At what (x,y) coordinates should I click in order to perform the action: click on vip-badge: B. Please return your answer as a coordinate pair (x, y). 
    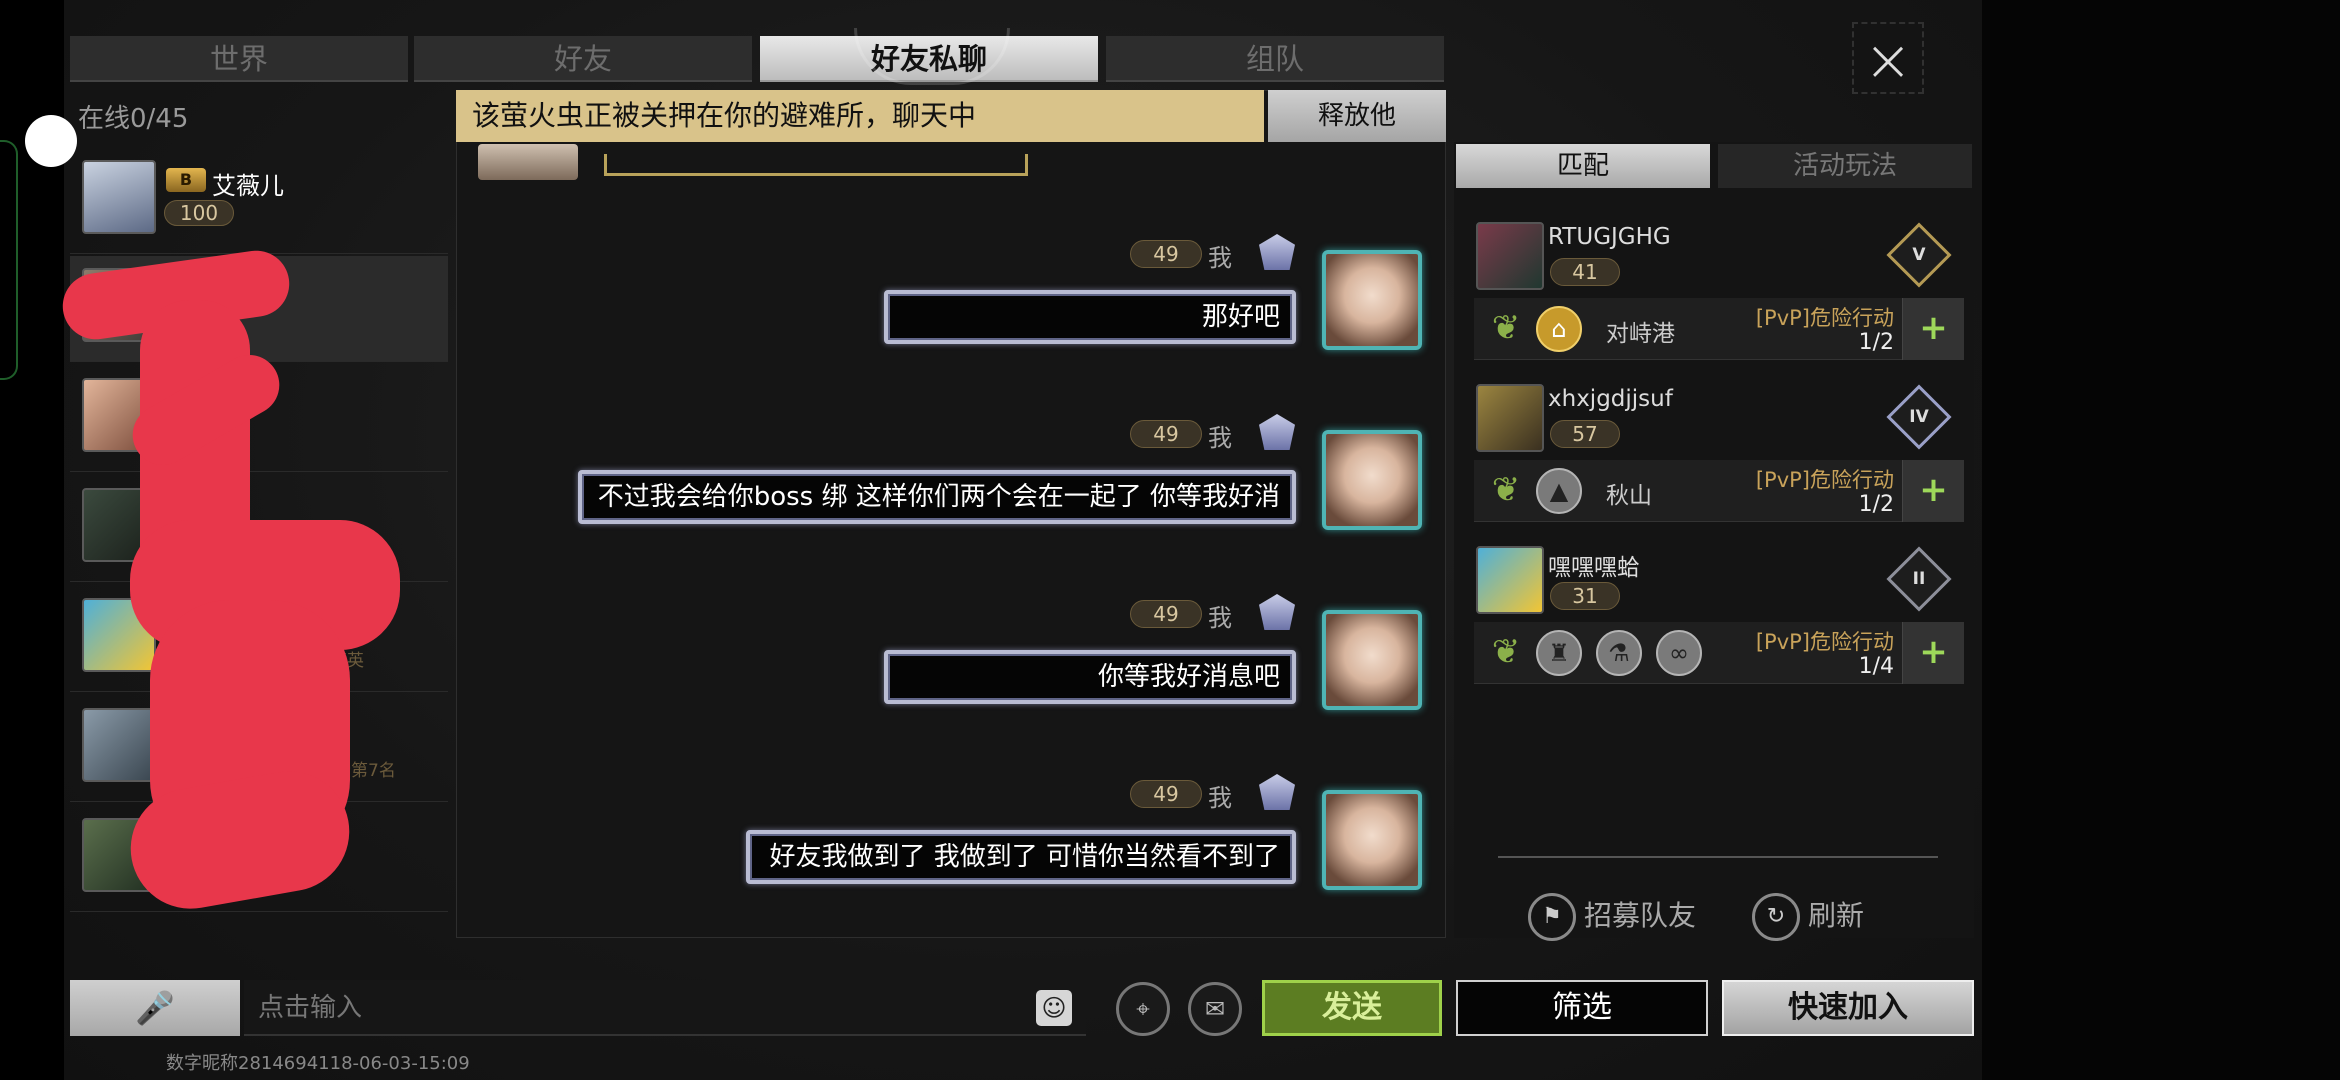
    Looking at the image, I should click on (186, 180).